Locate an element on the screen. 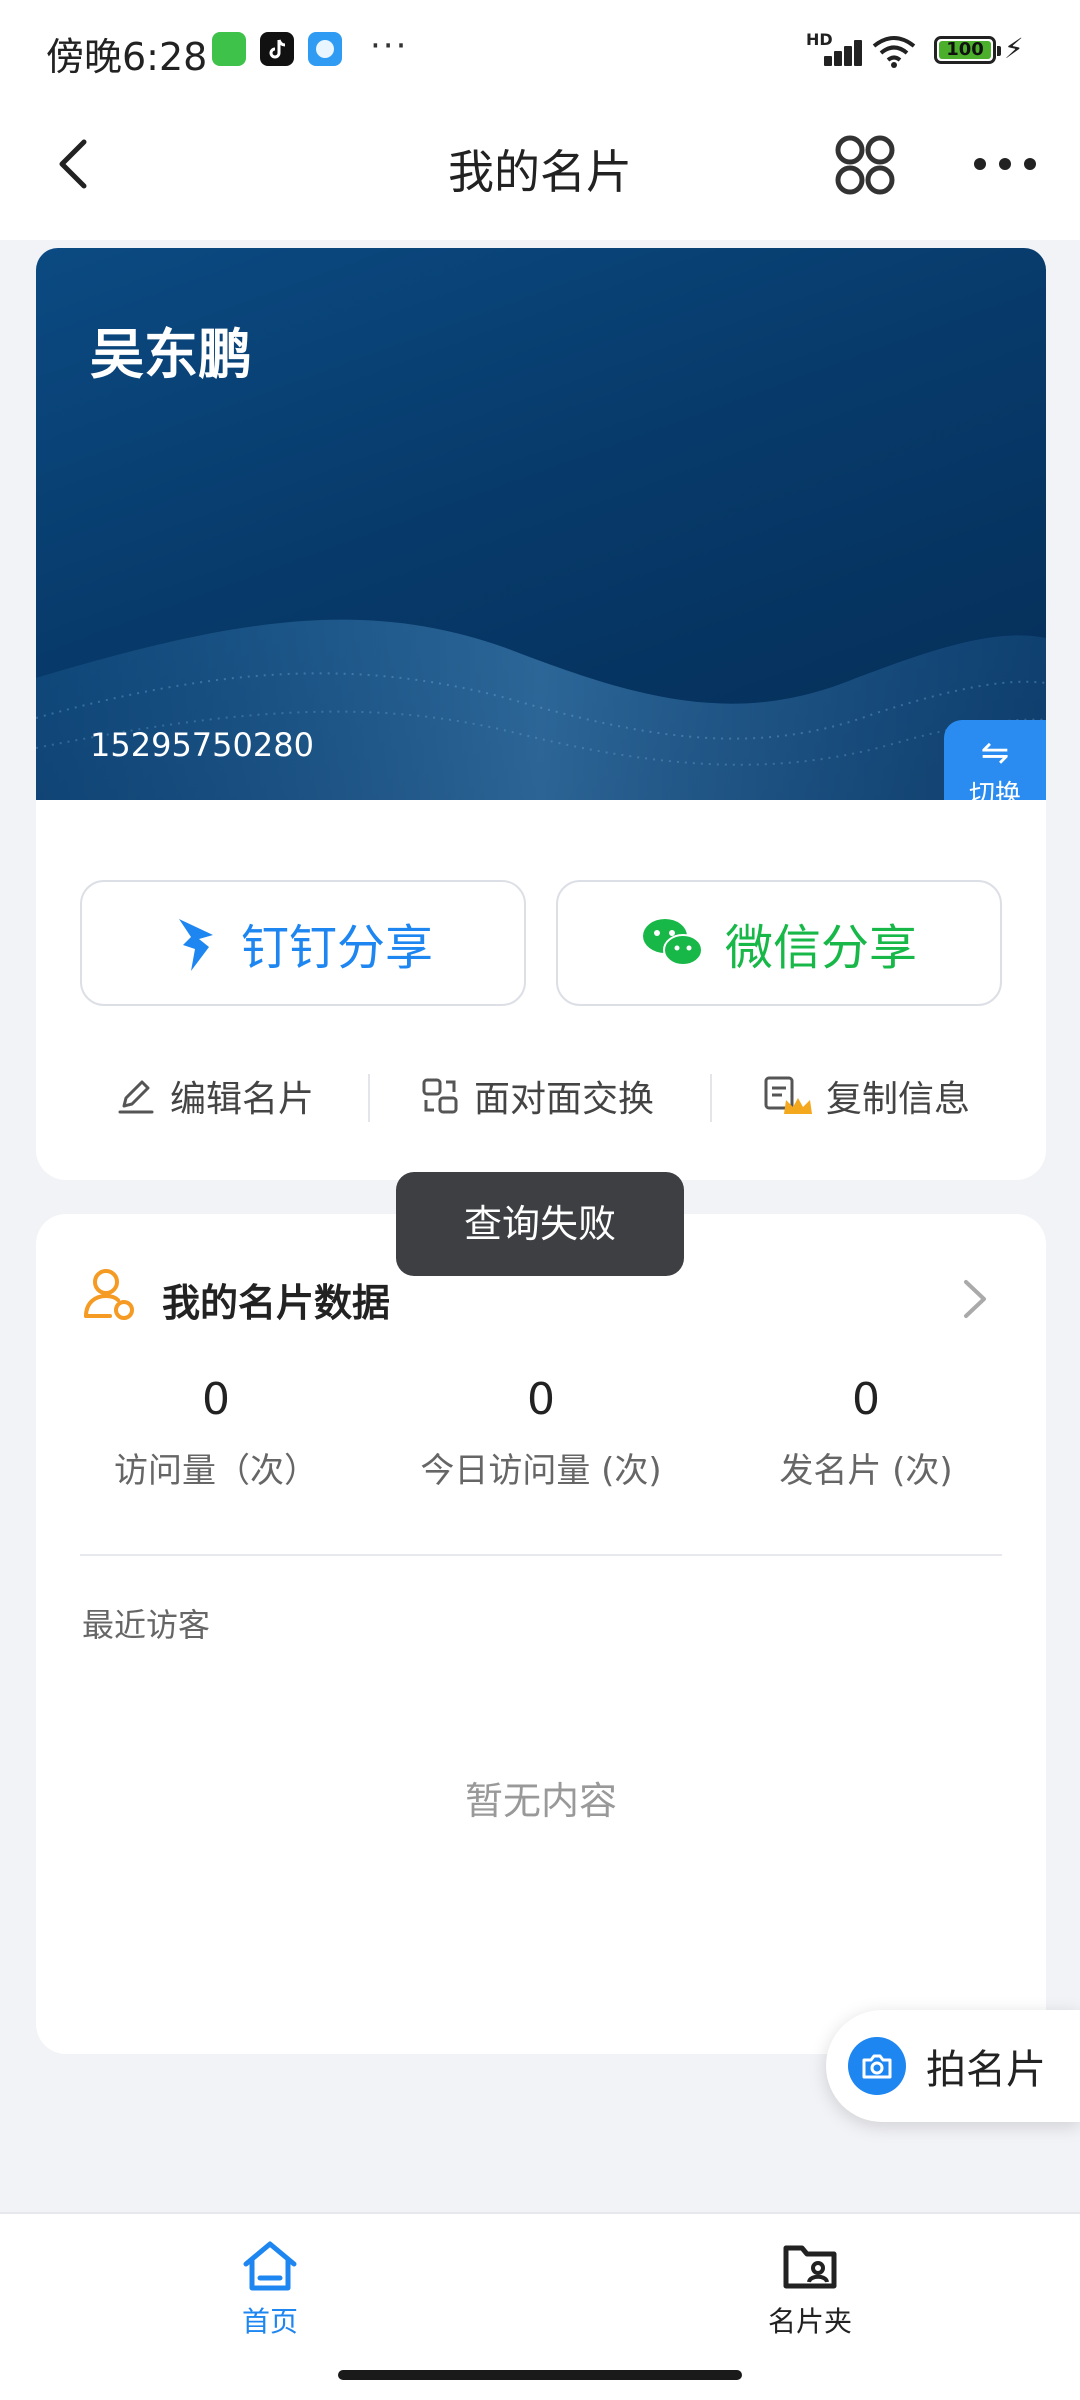 Image resolution: width=1080 pixels, height=2400 pixels. copy-info-label: 复制信息 is located at coordinates (898, 1099).